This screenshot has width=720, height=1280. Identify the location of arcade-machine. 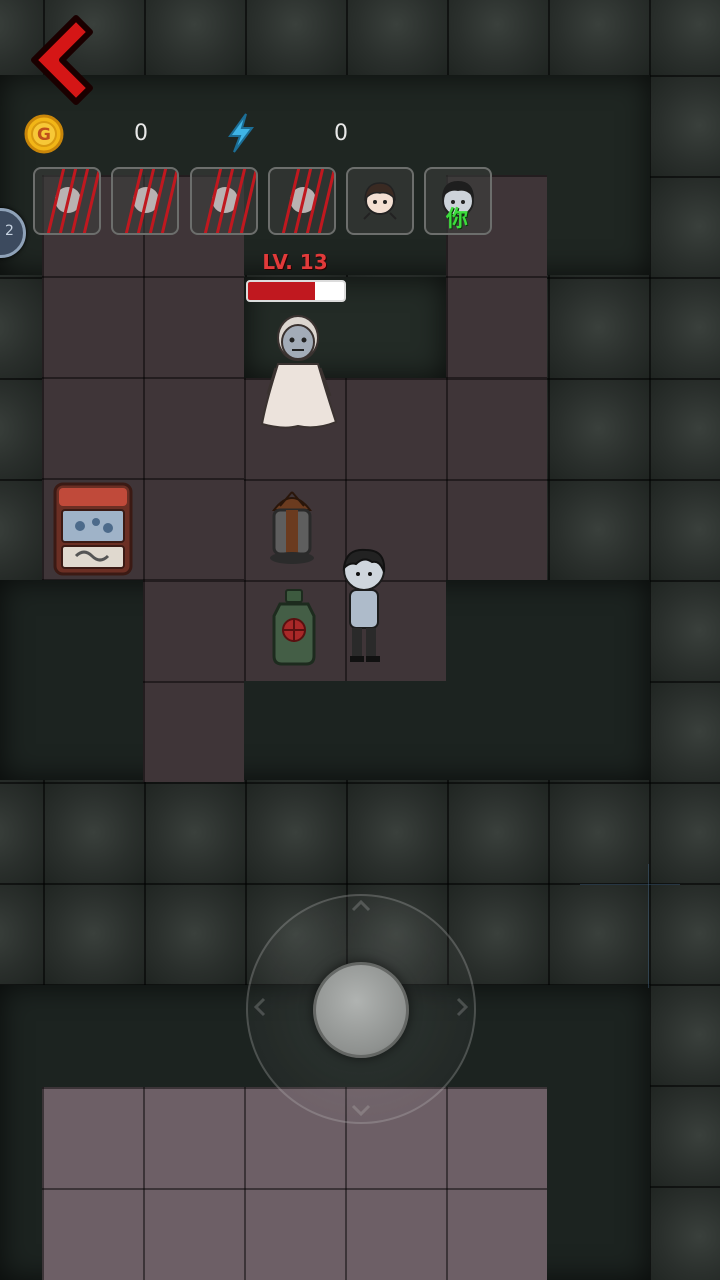
(93, 529).